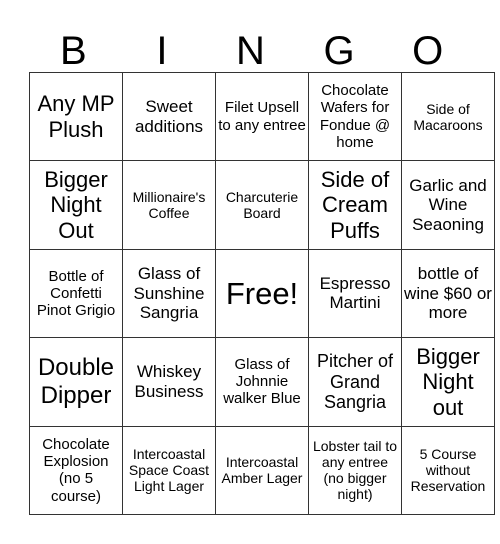 The height and width of the screenshot is (544, 500). Describe the element at coordinates (428, 51) in the screenshot. I see `header-letter-o: O` at that location.